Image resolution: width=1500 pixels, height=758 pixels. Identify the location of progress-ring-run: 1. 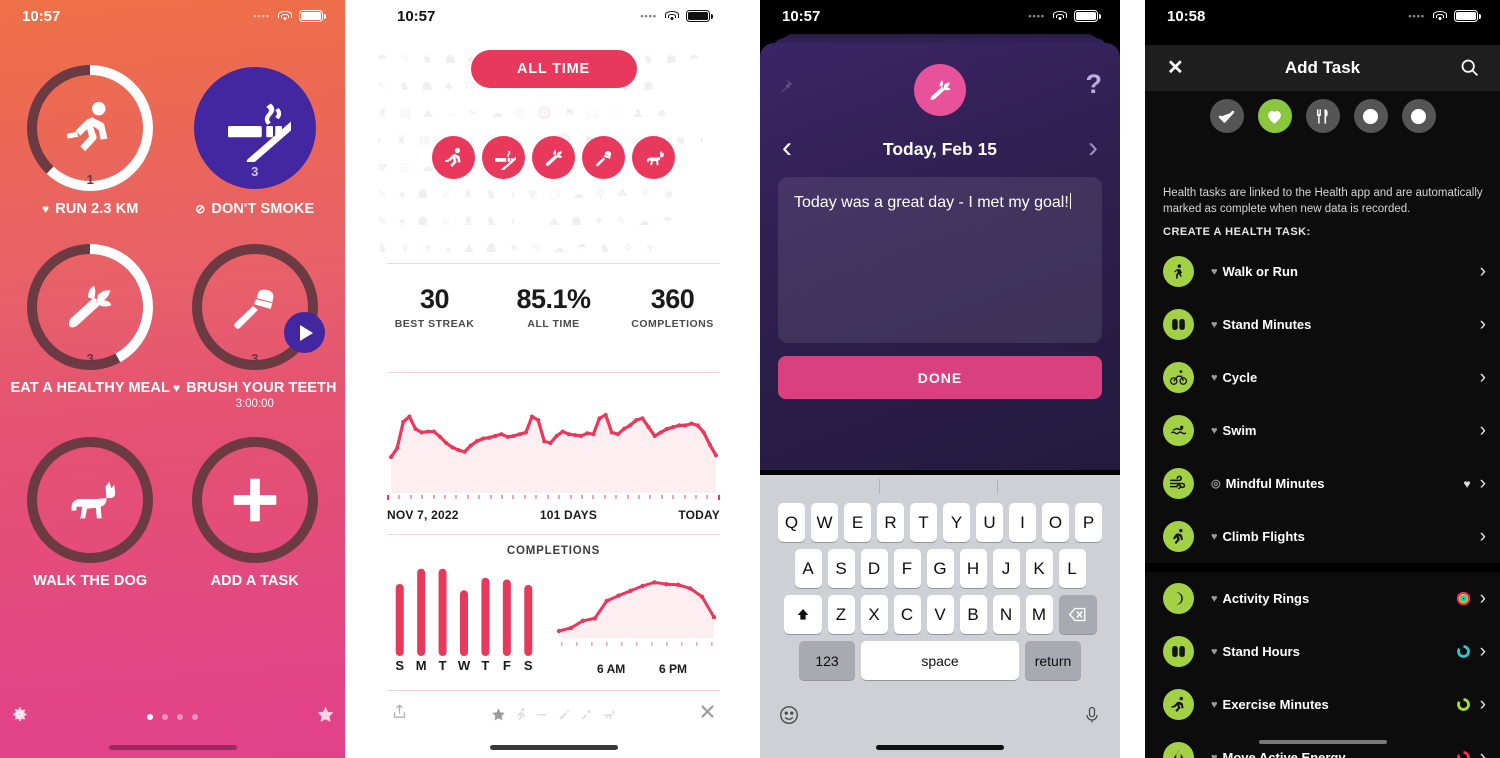
(90, 128).